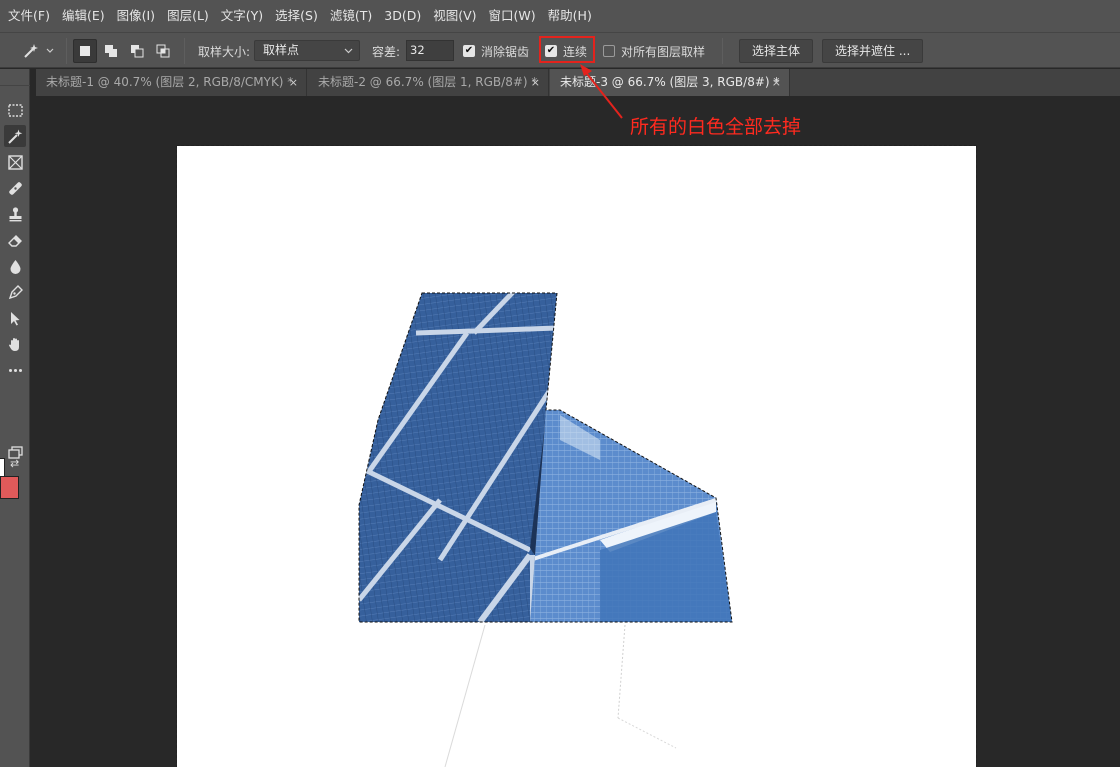  What do you see at coordinates (188, 16) in the screenshot?
I see `menu-layer: 图层(L)` at bounding box center [188, 16].